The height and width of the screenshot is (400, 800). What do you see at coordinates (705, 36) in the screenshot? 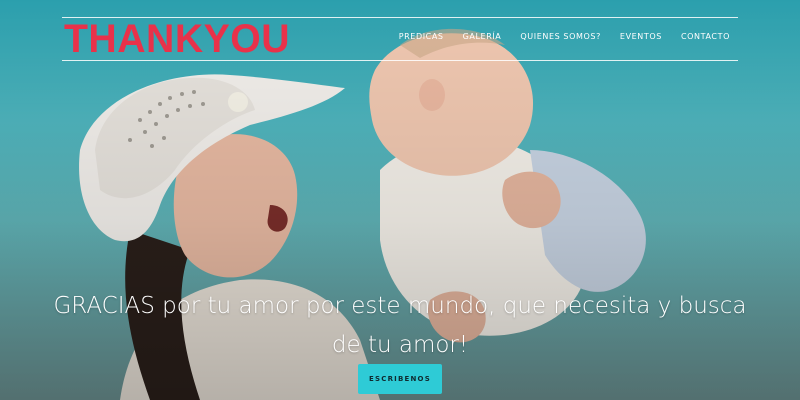
I see `nav-item-contacto: CONTACTO` at bounding box center [705, 36].